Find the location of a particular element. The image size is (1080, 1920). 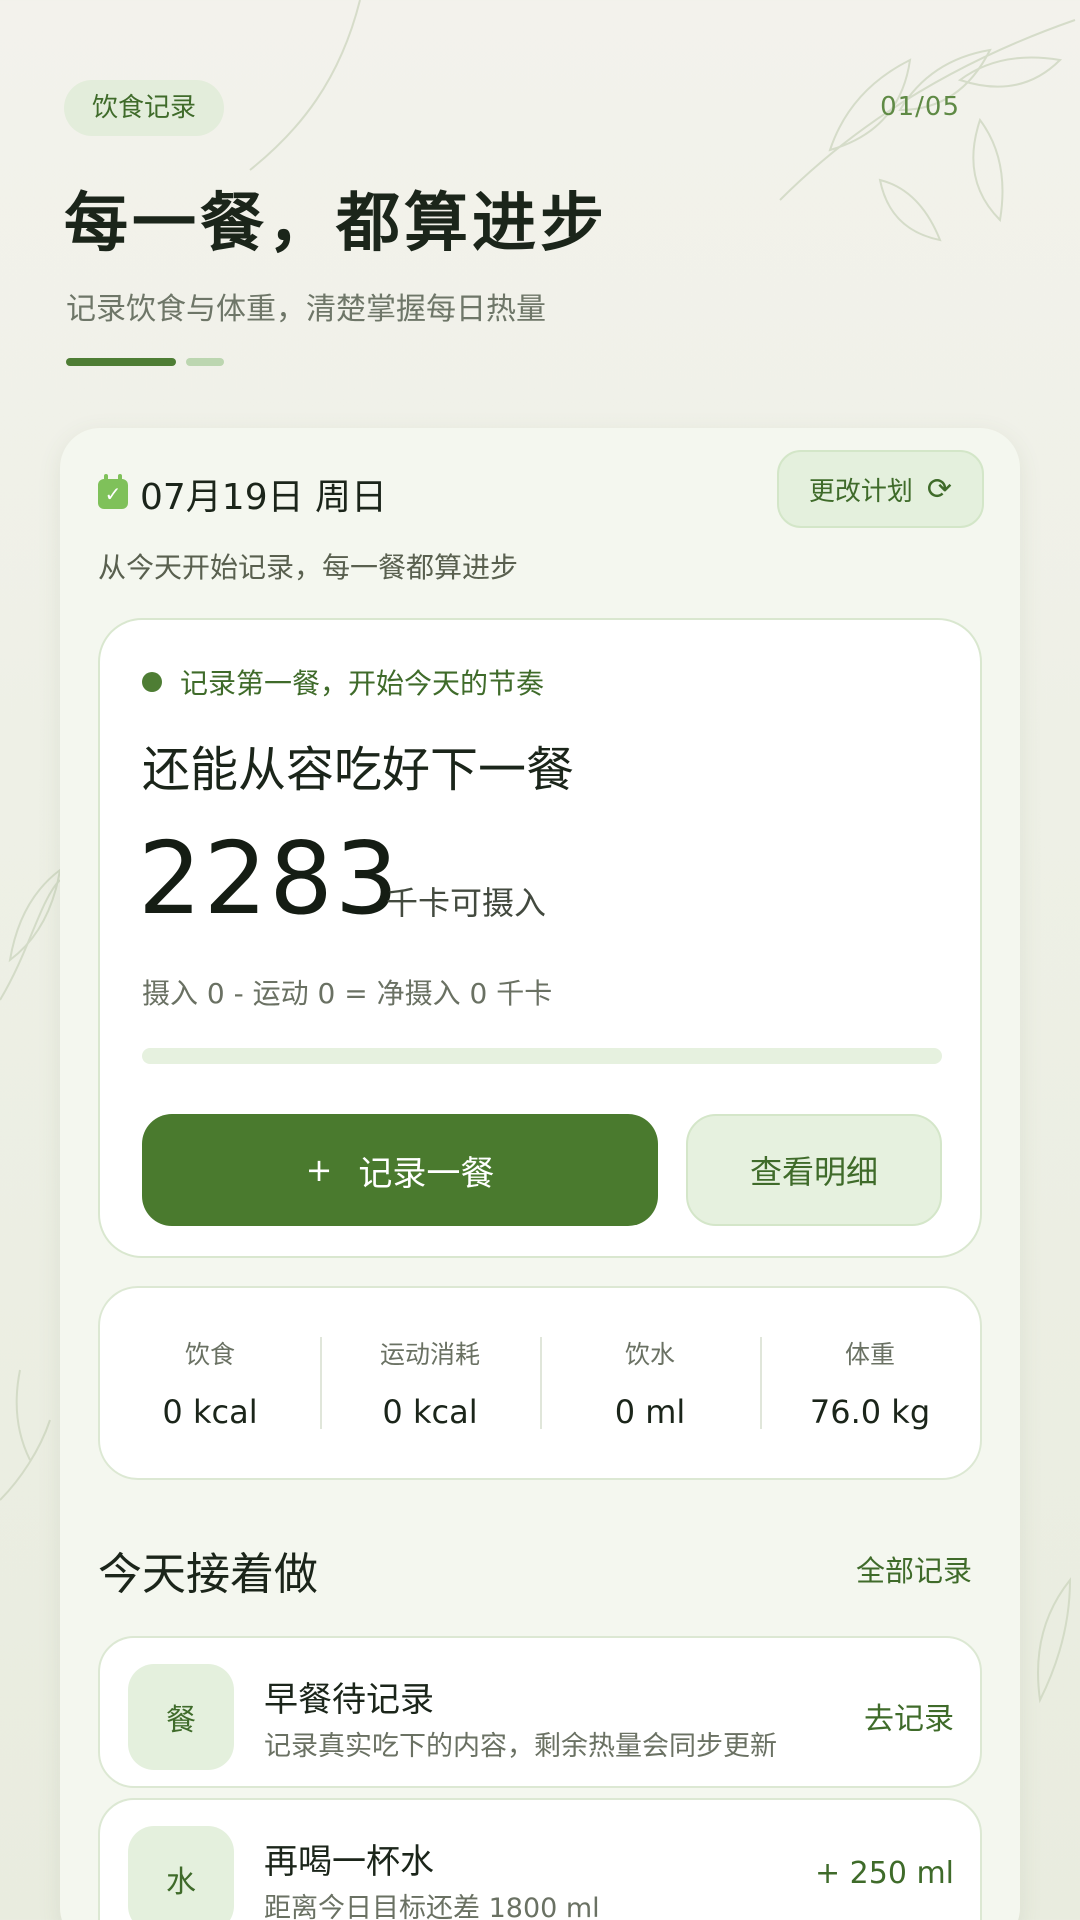

stat-label: 运动消耗 is located at coordinates (429, 1354).